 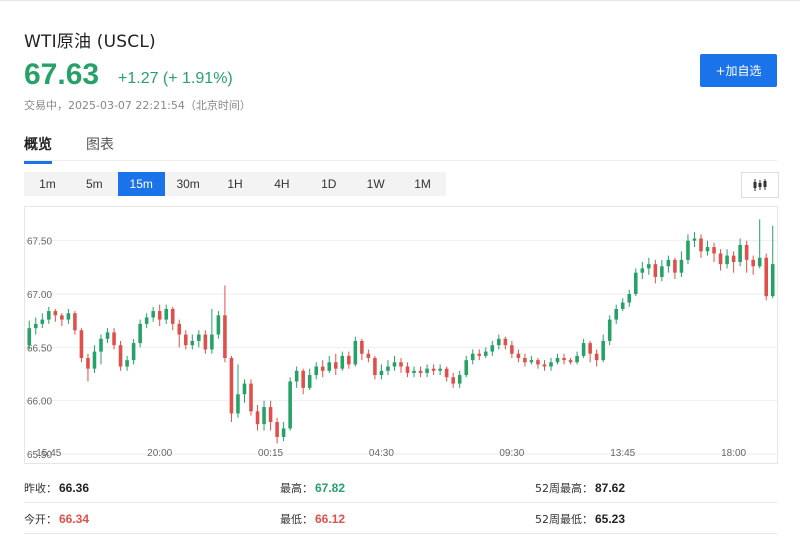 I want to click on y-tick-label: 67.00, so click(x=39, y=295).